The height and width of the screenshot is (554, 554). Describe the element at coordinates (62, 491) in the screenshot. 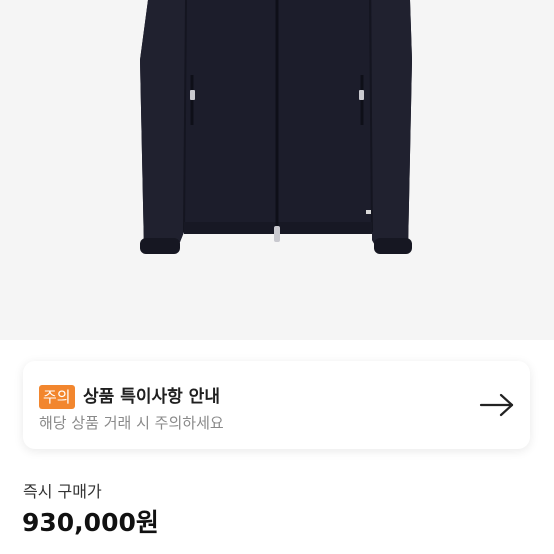

I see `price-label: 즉시 구매가` at that location.